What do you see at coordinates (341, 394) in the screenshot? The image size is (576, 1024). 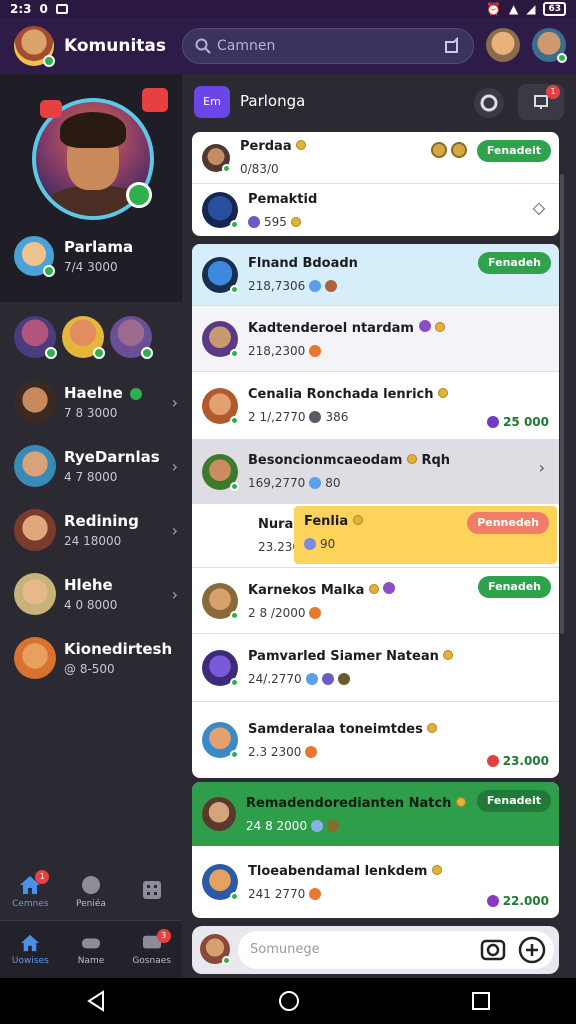 I see `item-name: Cenalia Ronchada lenrich` at bounding box center [341, 394].